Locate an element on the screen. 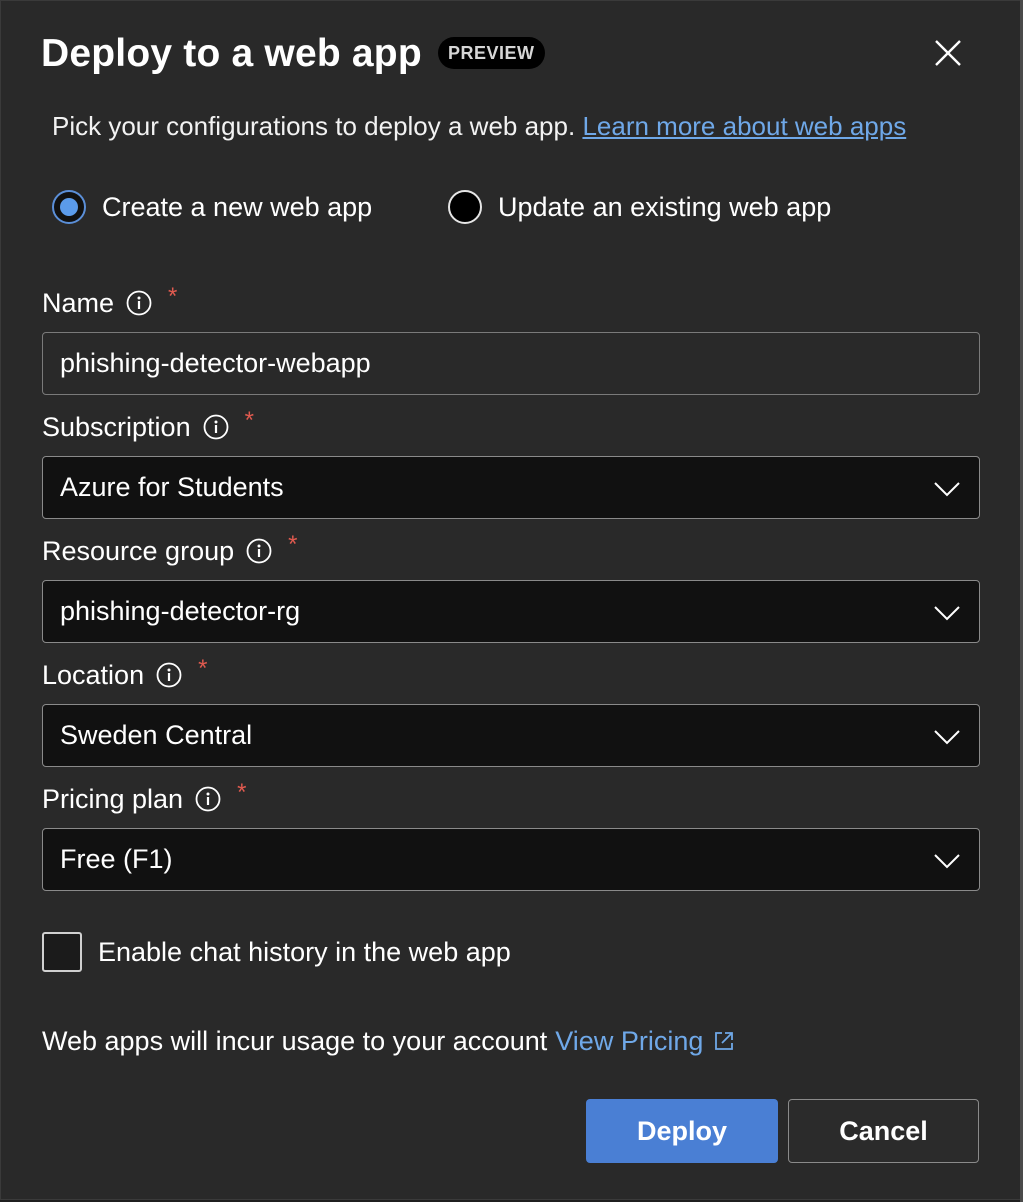  radio-create-new: Create a new web app is located at coordinates (212, 207).